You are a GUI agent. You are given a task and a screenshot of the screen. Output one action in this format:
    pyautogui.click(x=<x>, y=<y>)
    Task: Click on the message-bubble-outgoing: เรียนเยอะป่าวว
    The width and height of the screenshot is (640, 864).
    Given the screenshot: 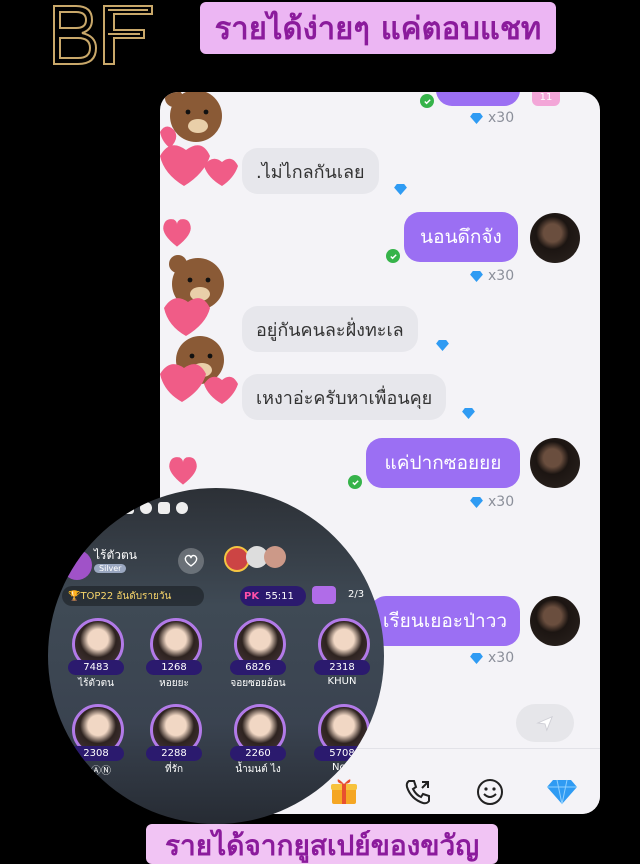 What is the action you would take?
    pyautogui.click(x=445, y=621)
    